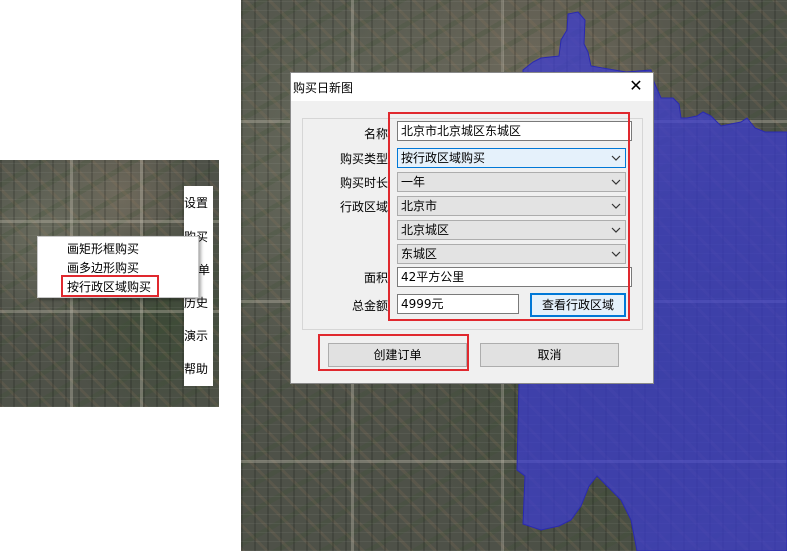  I want to click on city-value: 北京城区, so click(425, 230).